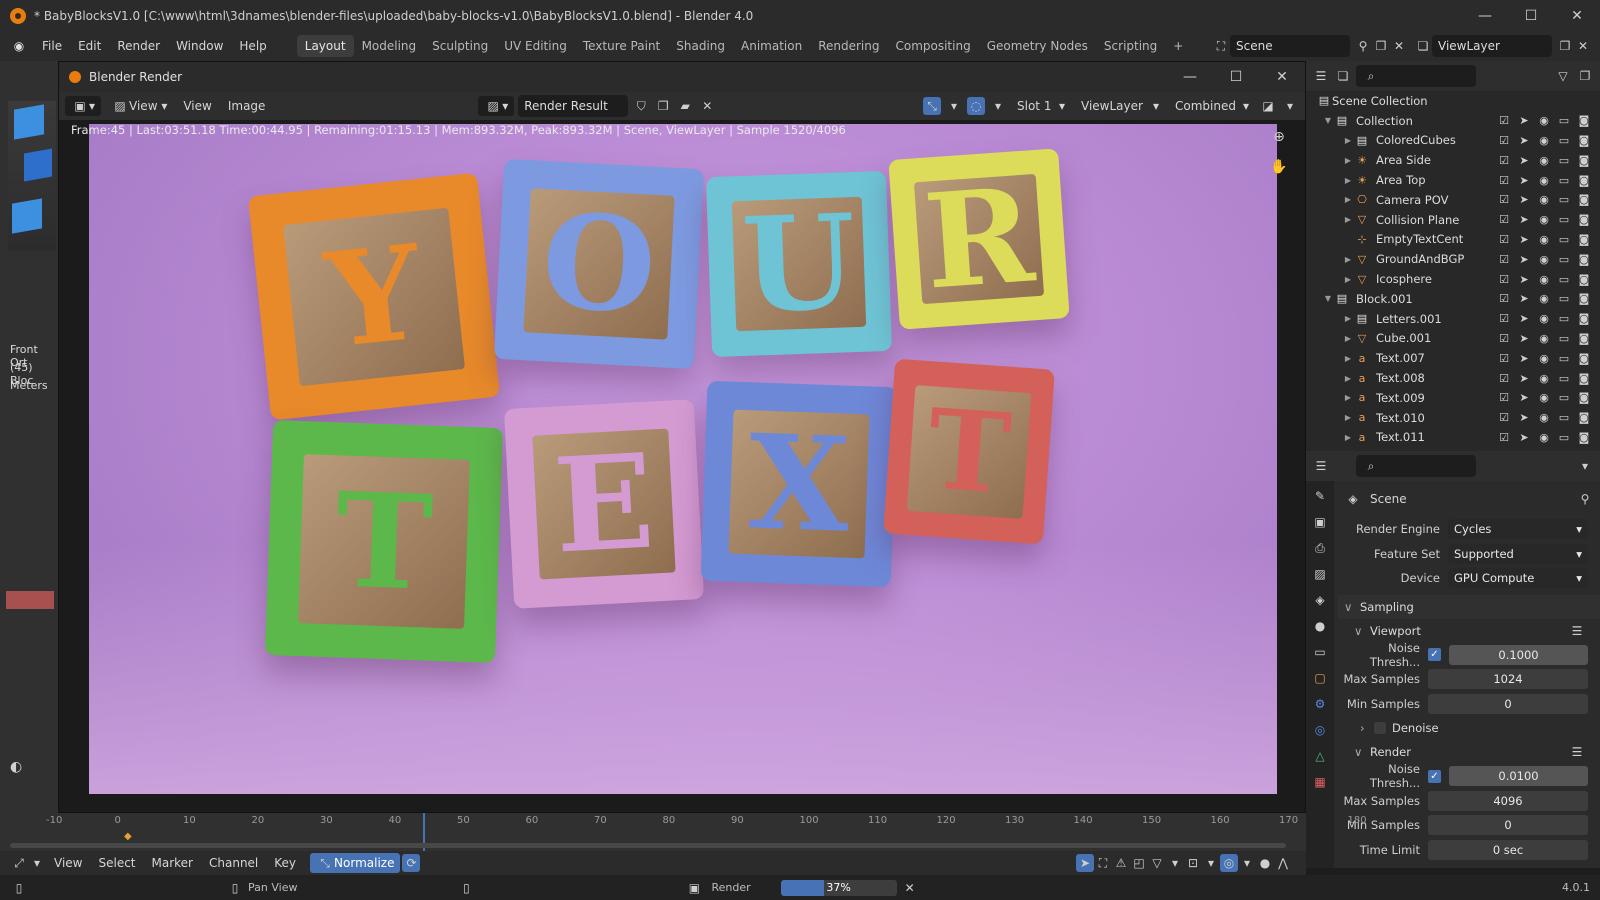 This screenshot has height=900, width=1600. What do you see at coordinates (355, 863) in the screenshot?
I see `normalize-toggle: ⤡ Normalize` at bounding box center [355, 863].